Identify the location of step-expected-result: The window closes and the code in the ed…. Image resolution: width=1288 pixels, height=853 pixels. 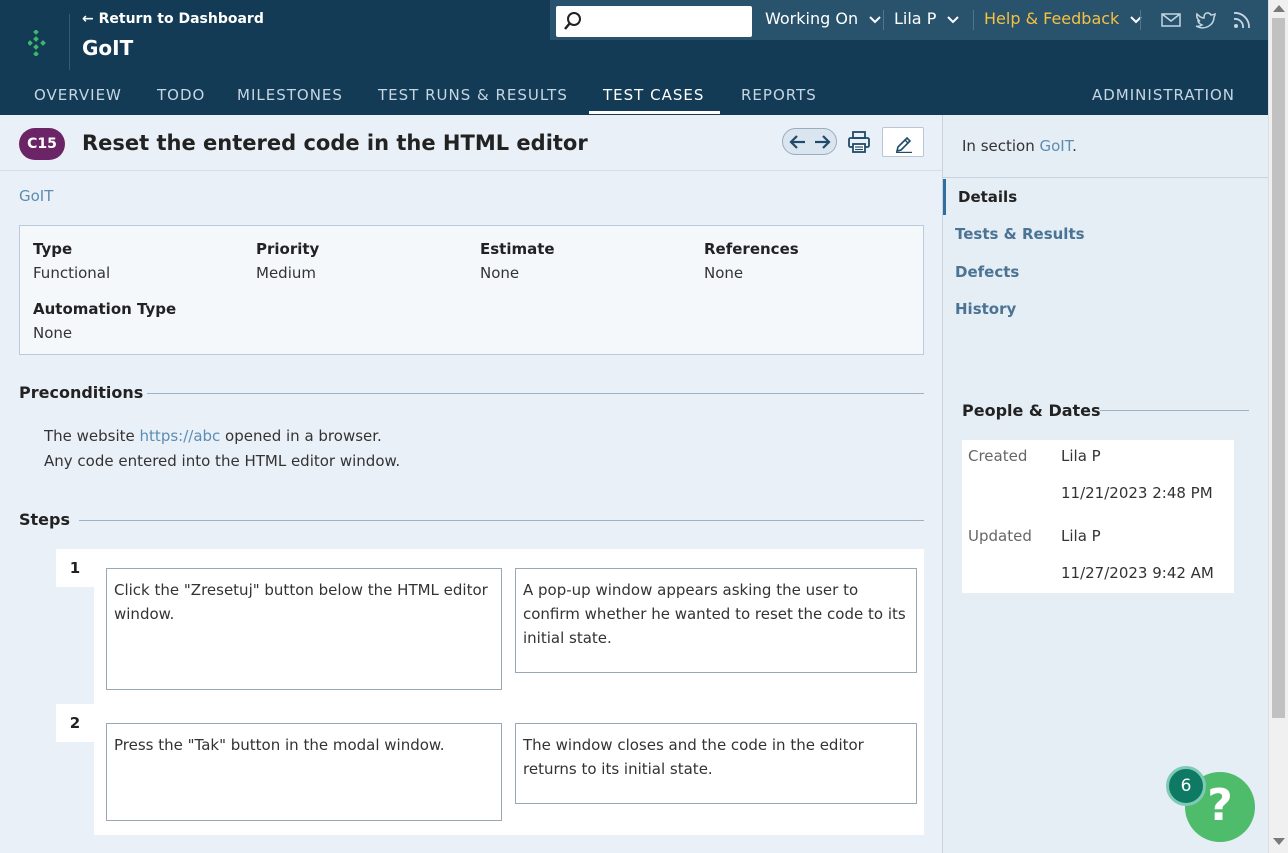
(716, 763).